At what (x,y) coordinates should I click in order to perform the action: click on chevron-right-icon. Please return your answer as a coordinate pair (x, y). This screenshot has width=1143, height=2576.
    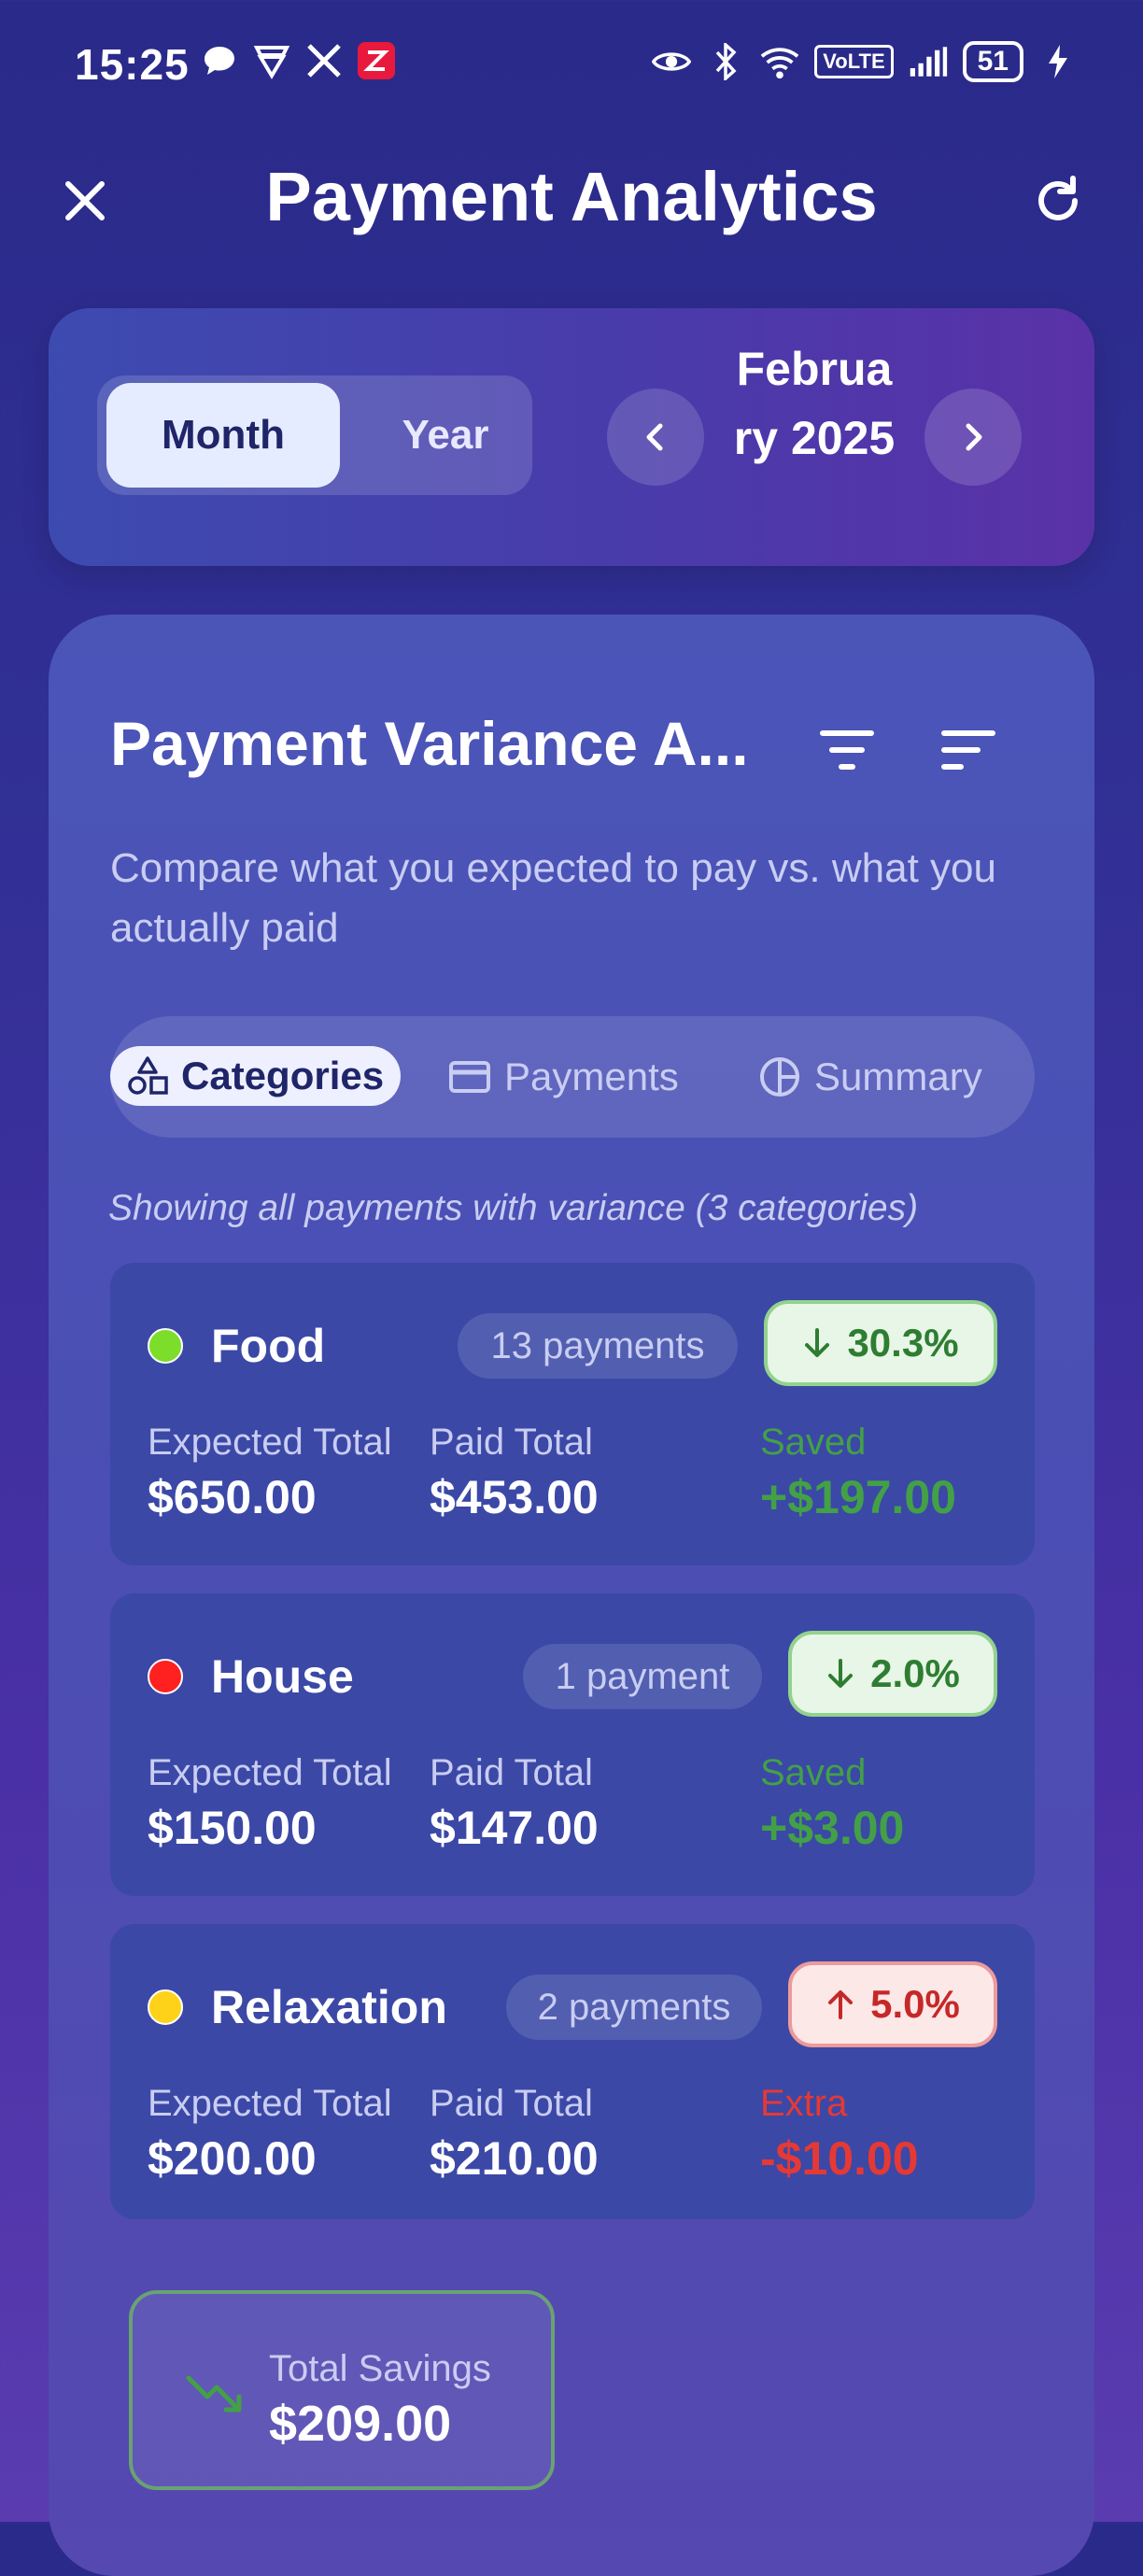
    Looking at the image, I should click on (974, 437).